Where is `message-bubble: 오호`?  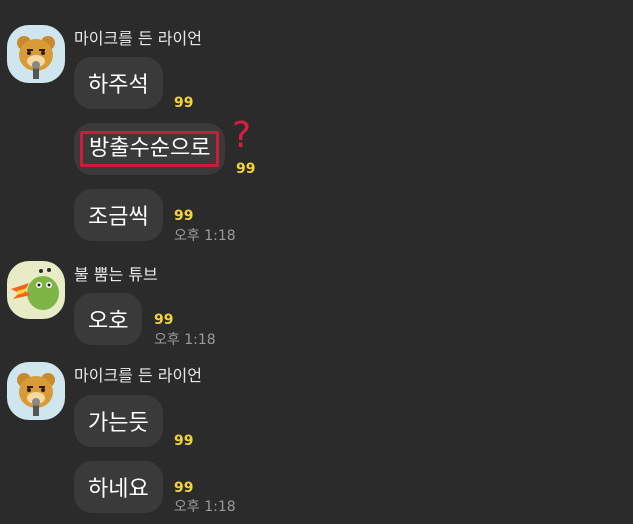 message-bubble: 오호 is located at coordinates (108, 319).